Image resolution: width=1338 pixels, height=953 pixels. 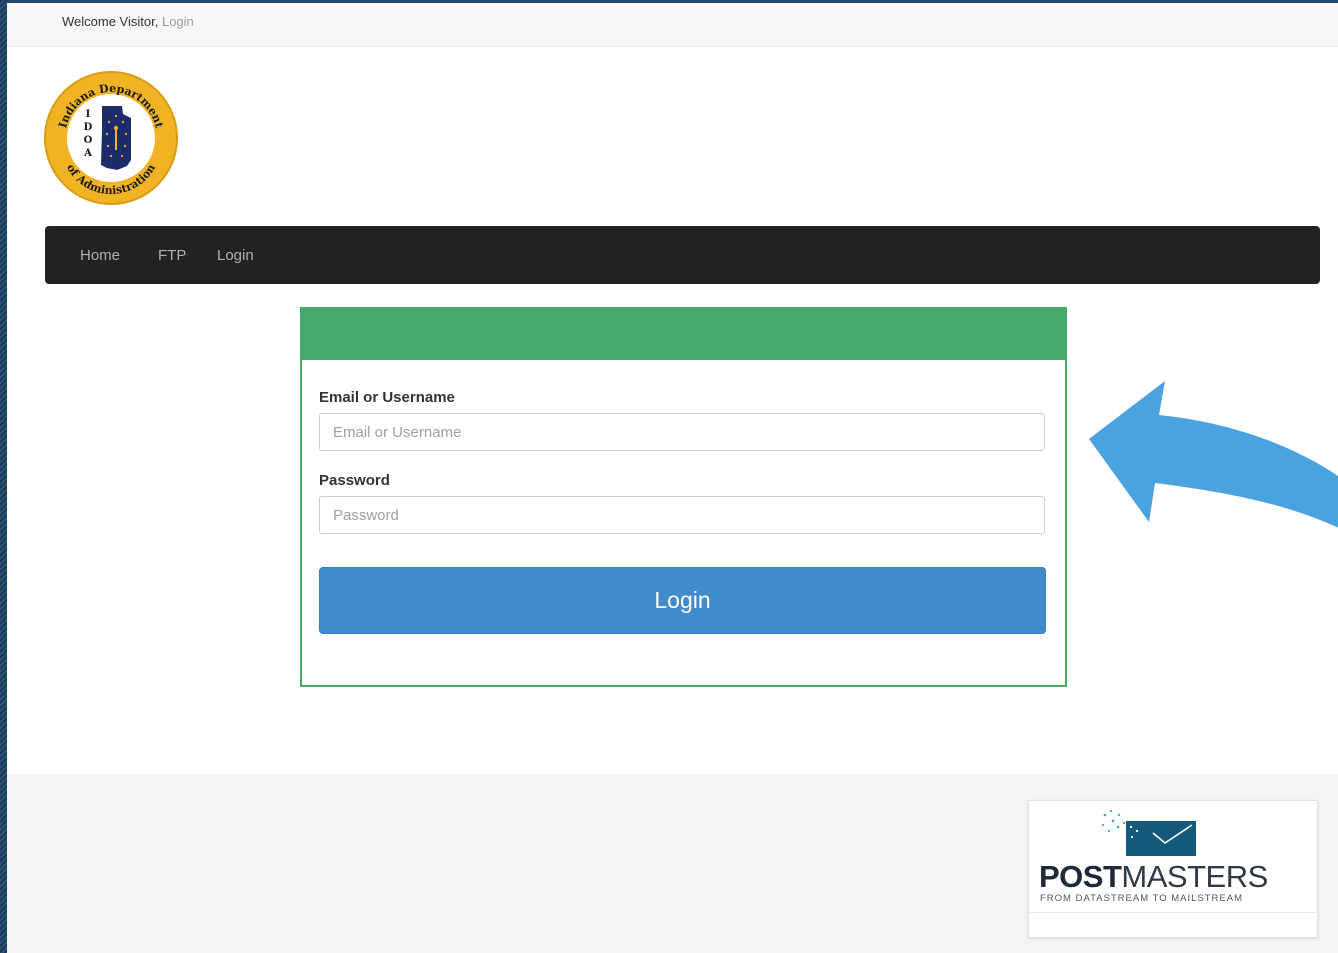 What do you see at coordinates (110, 21) in the screenshot?
I see `welcome-text: Welcome Visitor,` at bounding box center [110, 21].